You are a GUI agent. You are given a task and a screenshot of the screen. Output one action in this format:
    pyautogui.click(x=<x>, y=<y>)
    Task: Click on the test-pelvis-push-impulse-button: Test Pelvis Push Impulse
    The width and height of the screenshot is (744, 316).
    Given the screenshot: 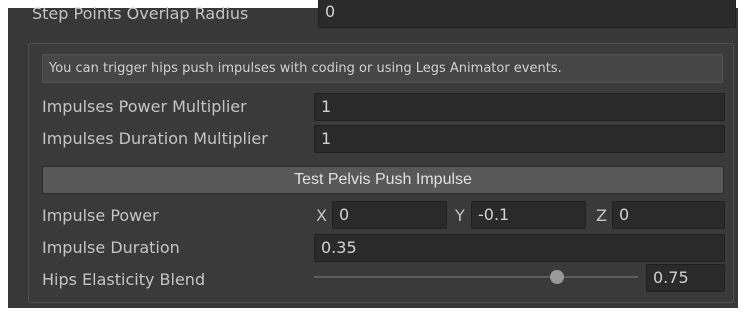 What is the action you would take?
    pyautogui.click(x=383, y=180)
    